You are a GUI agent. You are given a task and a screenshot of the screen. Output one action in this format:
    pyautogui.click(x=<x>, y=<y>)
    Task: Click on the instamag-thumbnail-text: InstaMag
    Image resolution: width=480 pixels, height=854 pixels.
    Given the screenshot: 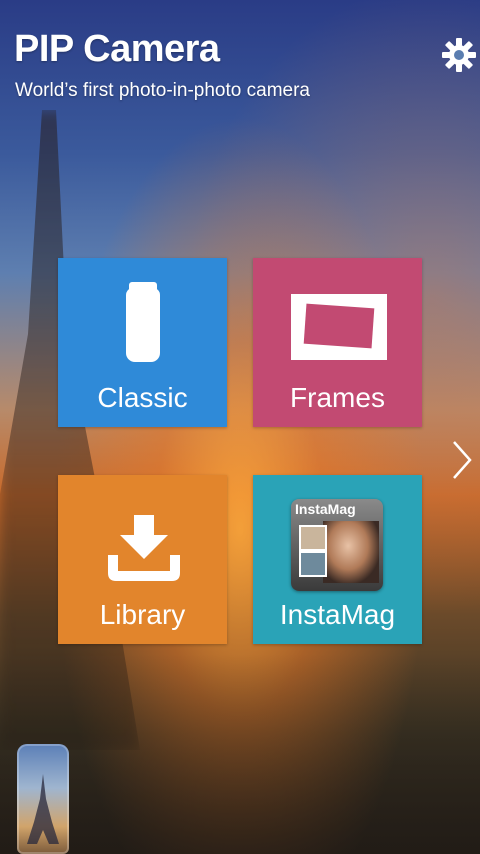 What is the action you would take?
    pyautogui.click(x=325, y=509)
    